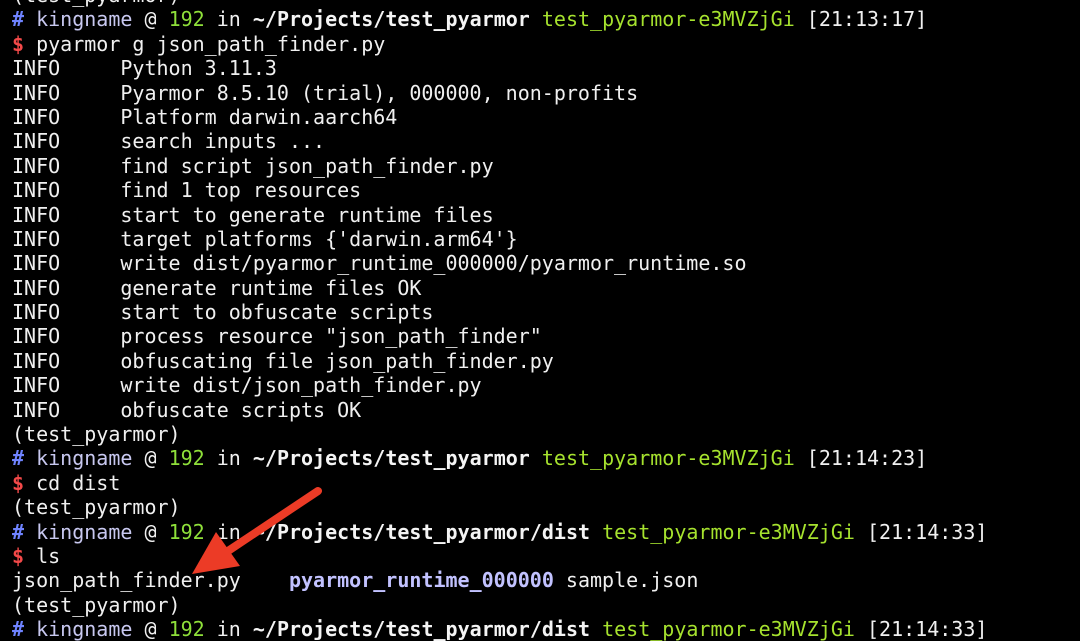 The height and width of the screenshot is (641, 1080). What do you see at coordinates (499, 215) in the screenshot?
I see `terminal-line-output: INFO start to generate runtime files` at bounding box center [499, 215].